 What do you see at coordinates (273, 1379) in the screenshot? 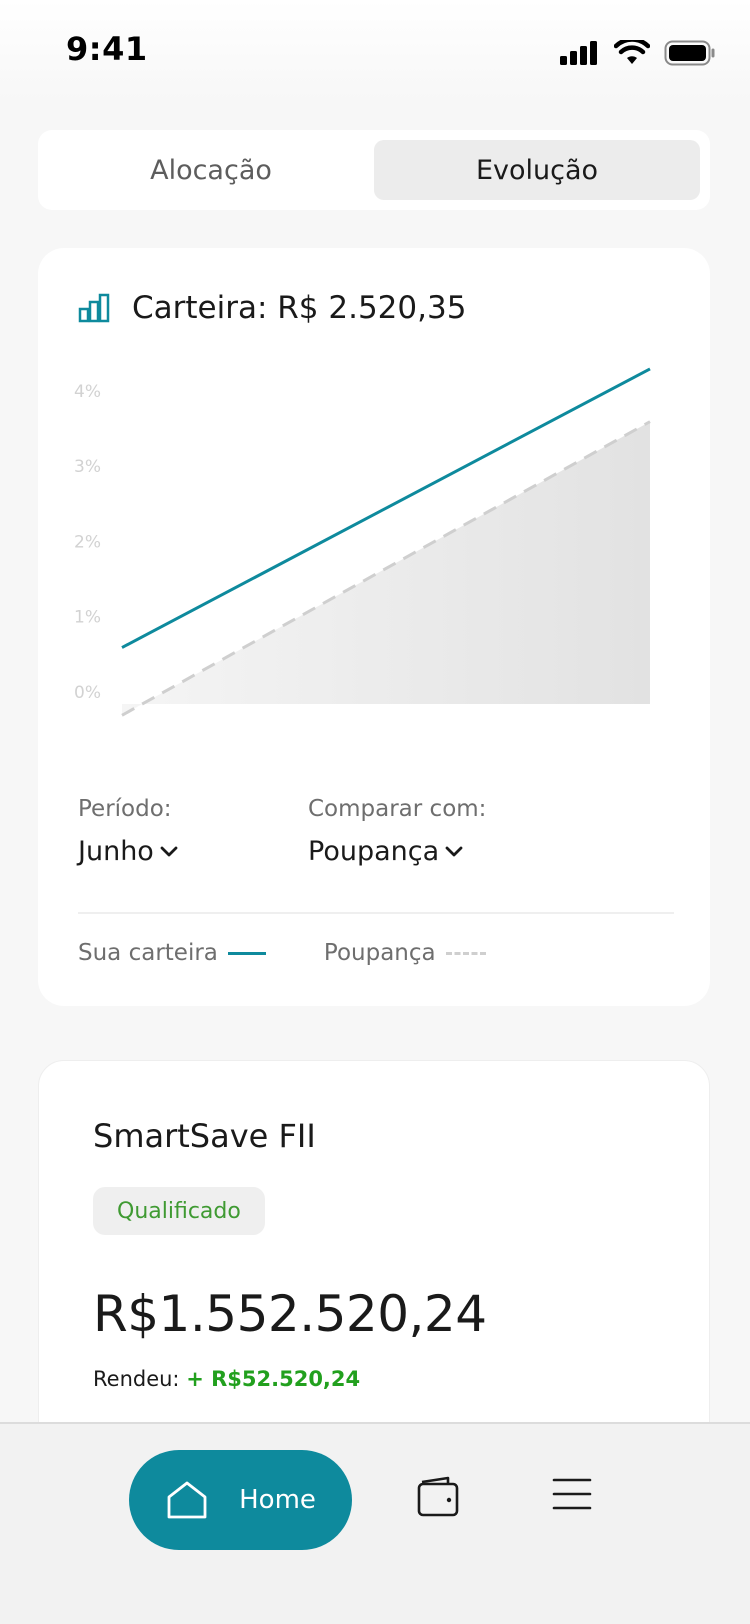
I see `yield-value: + R$52.520,24` at bounding box center [273, 1379].